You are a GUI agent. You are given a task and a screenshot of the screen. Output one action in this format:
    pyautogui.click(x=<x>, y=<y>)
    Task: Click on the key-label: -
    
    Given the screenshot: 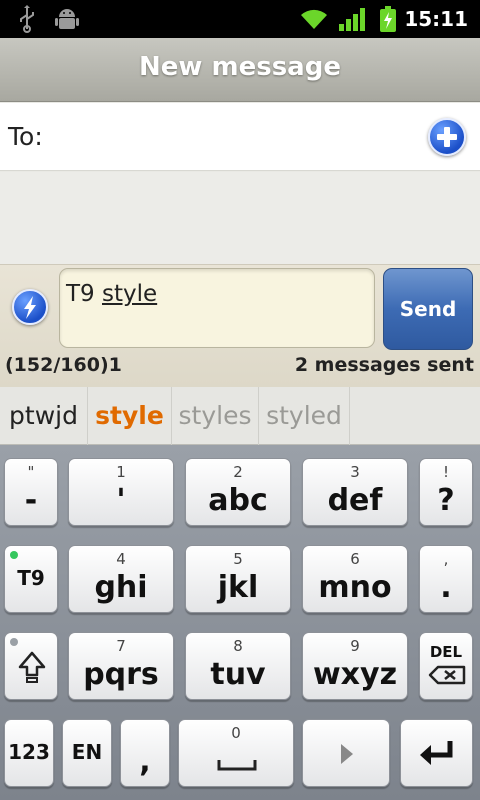 What is the action you would take?
    pyautogui.click(x=31, y=500)
    